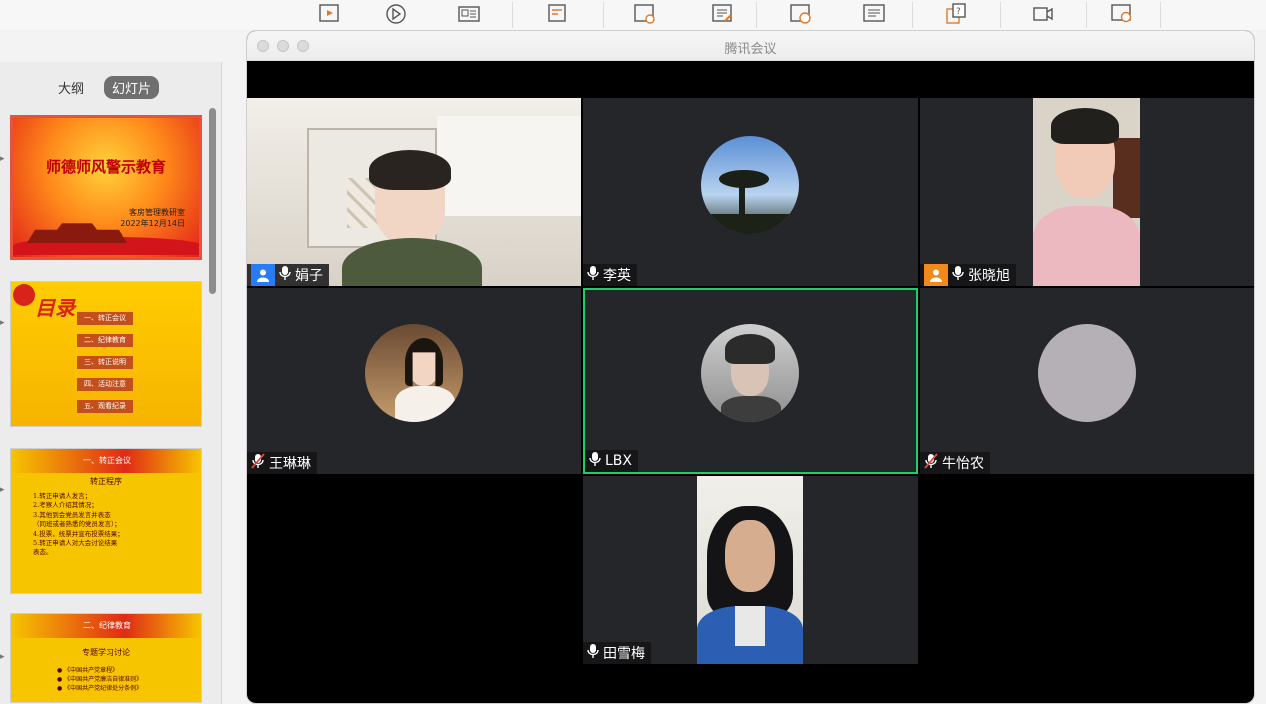  Describe the element at coordinates (106, 187) in the screenshot. I see `slide-thumbnail-1: 师德师风警示教育 客房管理教研室 2022年12月14日` at that location.